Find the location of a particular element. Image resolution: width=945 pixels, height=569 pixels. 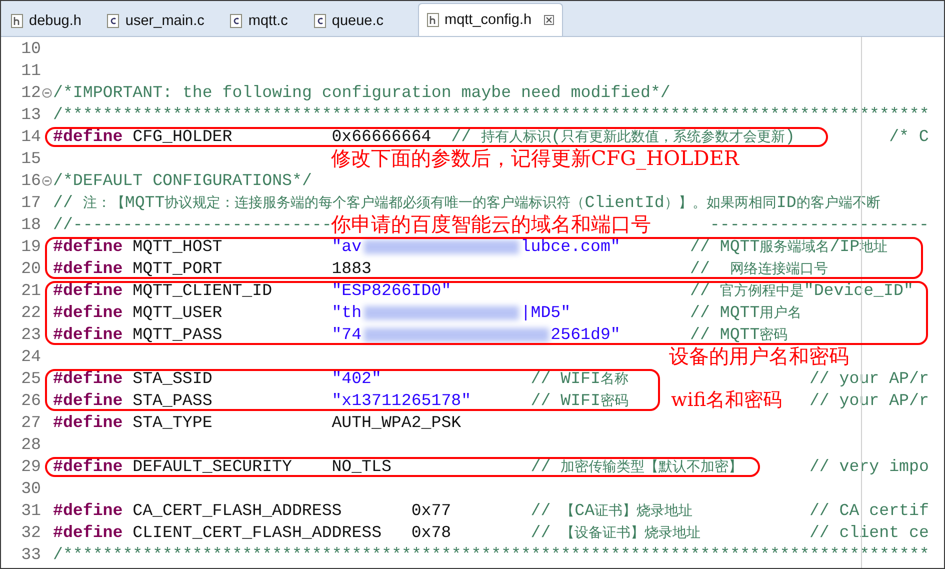

line-number: 18 is located at coordinates (31, 225).